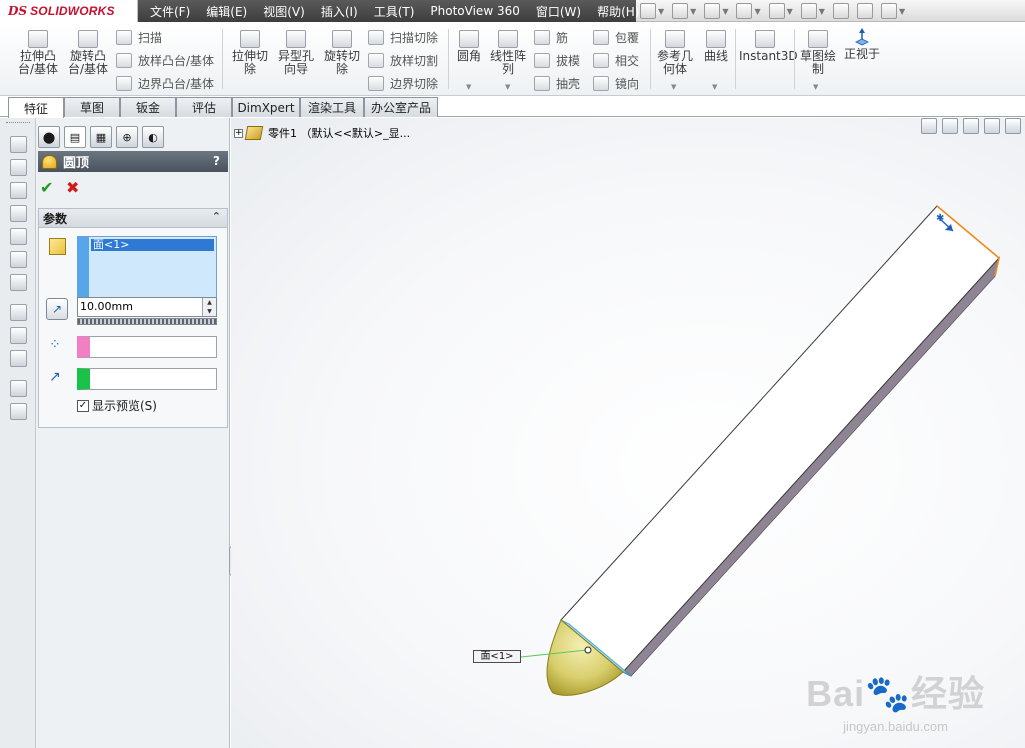  I want to click on view-left-icon, so click(18, 190).